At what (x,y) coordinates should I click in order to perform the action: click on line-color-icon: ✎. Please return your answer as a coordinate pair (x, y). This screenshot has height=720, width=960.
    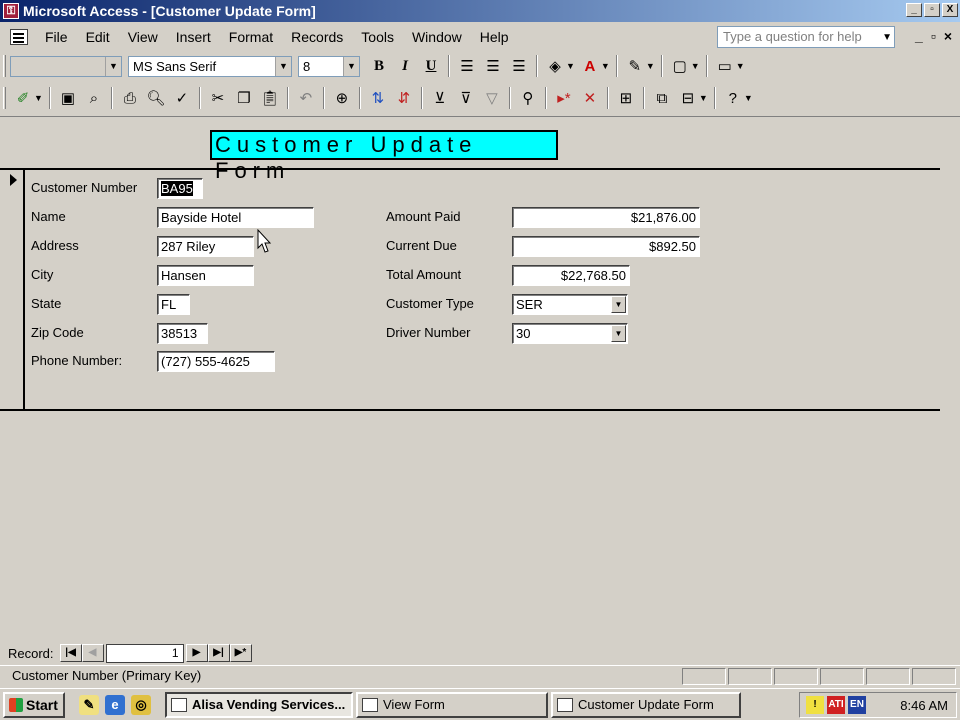
    Looking at the image, I should click on (635, 66).